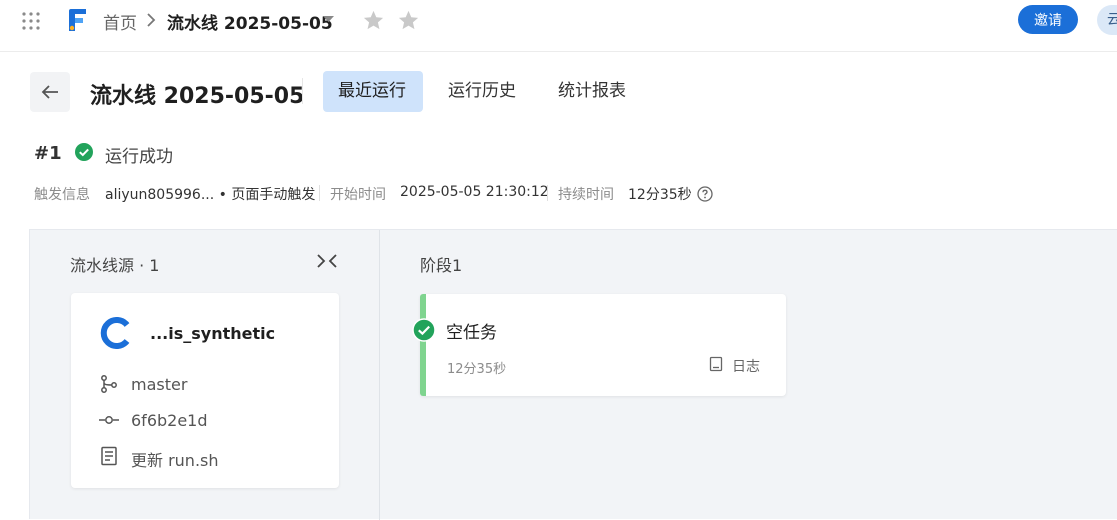  Describe the element at coordinates (169, 420) in the screenshot. I see `commit-hash: 6f6b2e1d` at that location.